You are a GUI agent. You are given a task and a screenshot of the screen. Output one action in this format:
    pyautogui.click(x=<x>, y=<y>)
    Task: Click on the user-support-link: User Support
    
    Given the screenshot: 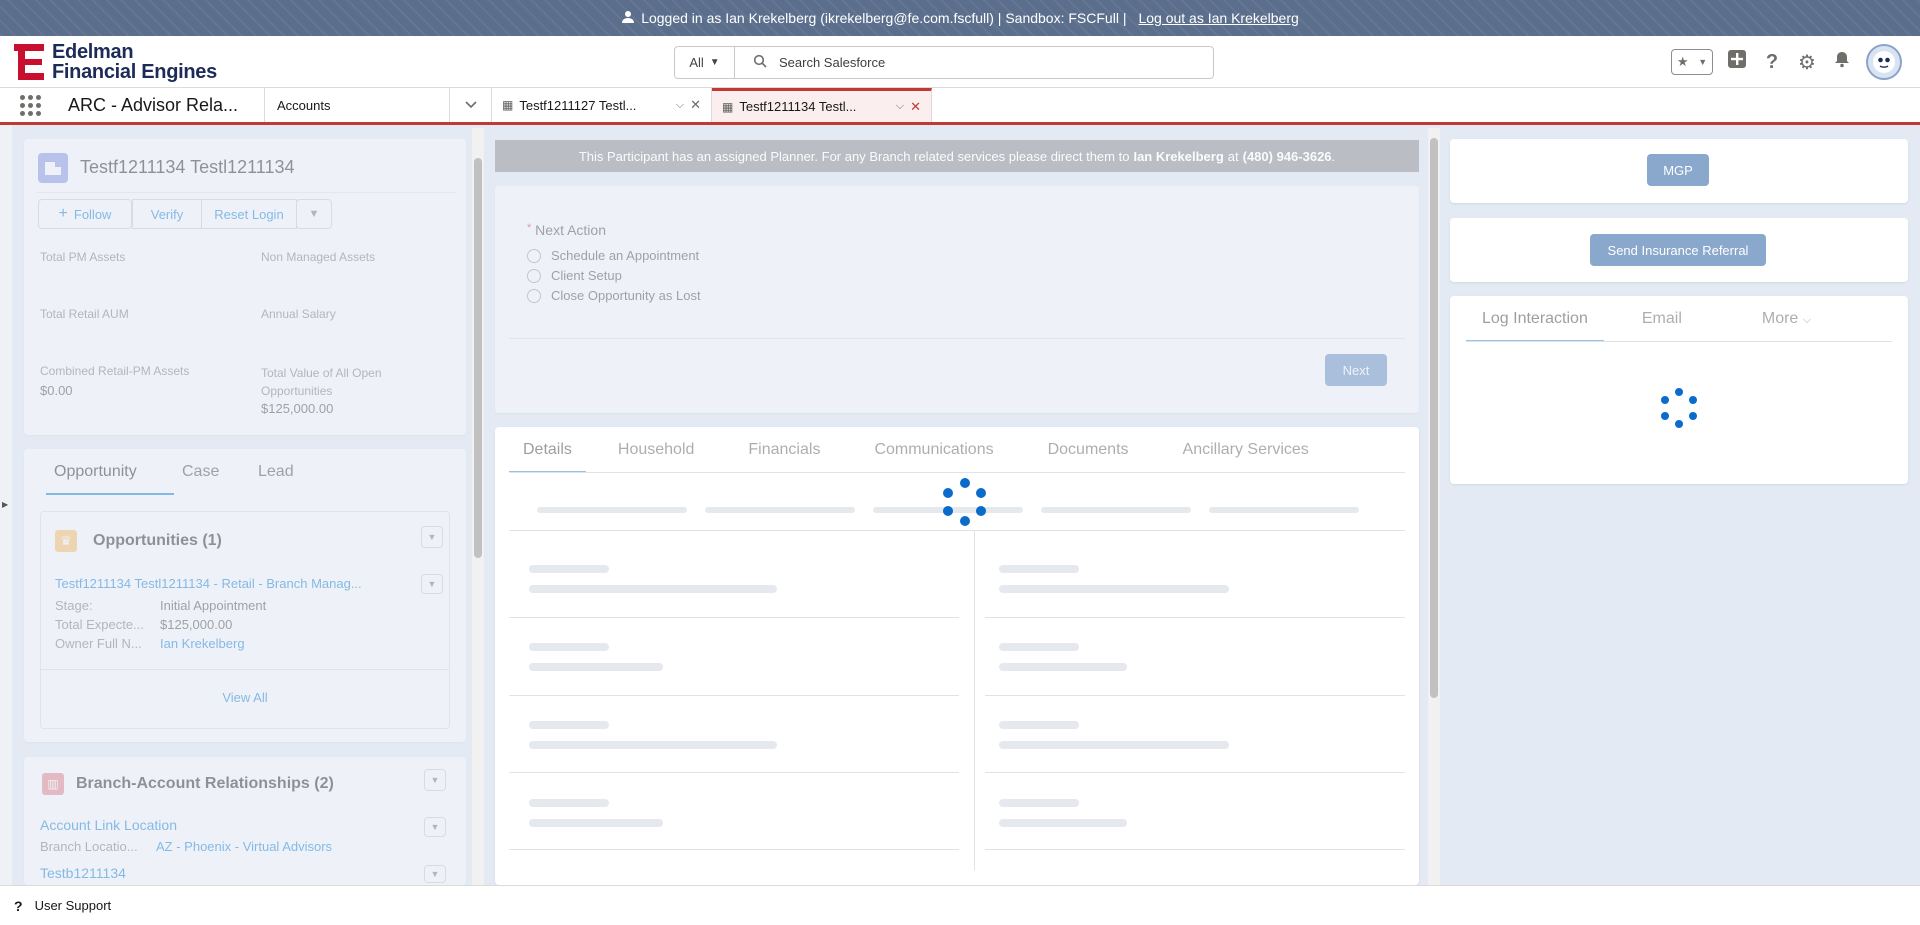 What is the action you would take?
    pyautogui.click(x=73, y=905)
    